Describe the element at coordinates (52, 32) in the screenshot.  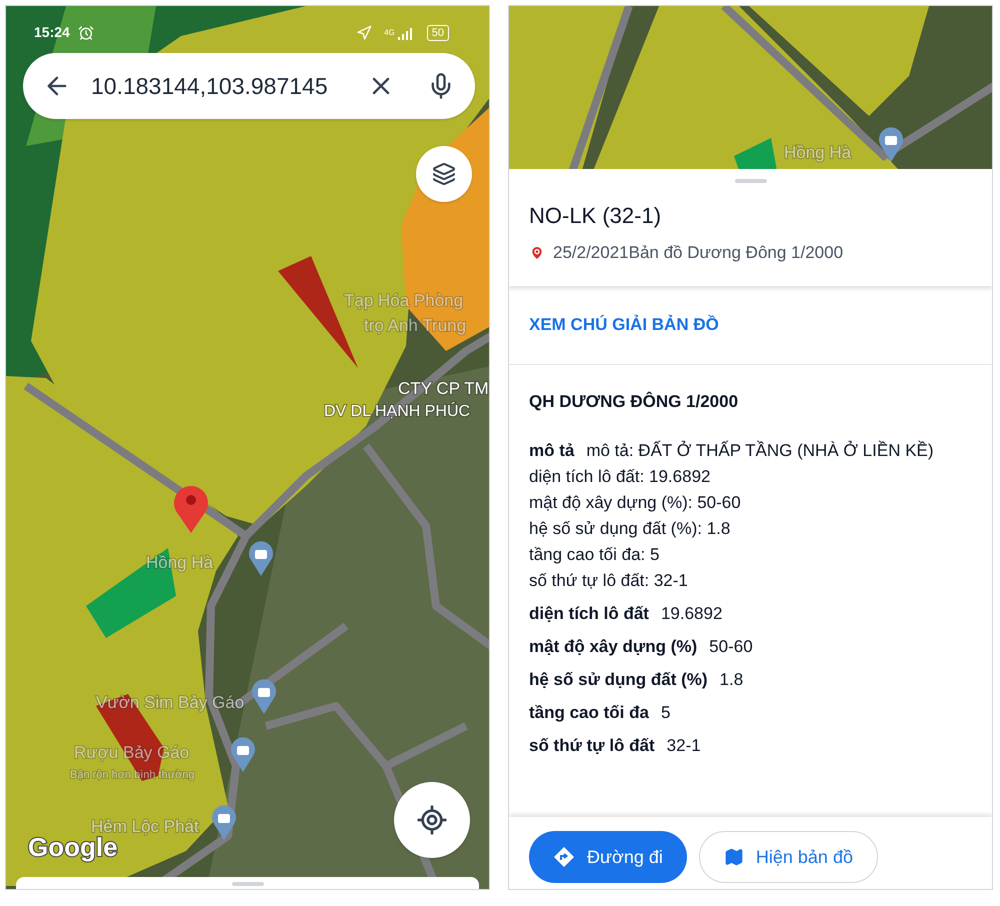
I see `status-time: 15:24` at that location.